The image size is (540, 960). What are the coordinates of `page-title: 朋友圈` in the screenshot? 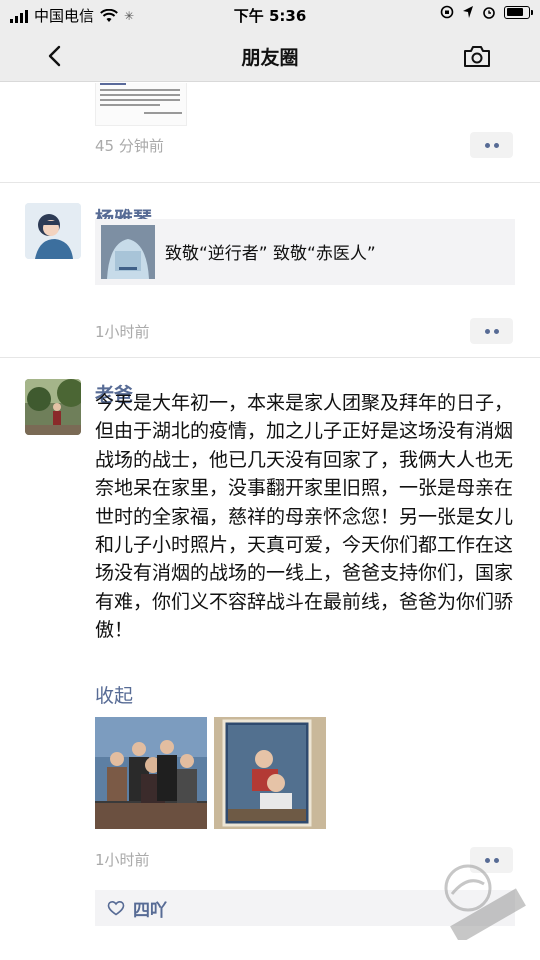 It's located at (270, 58).